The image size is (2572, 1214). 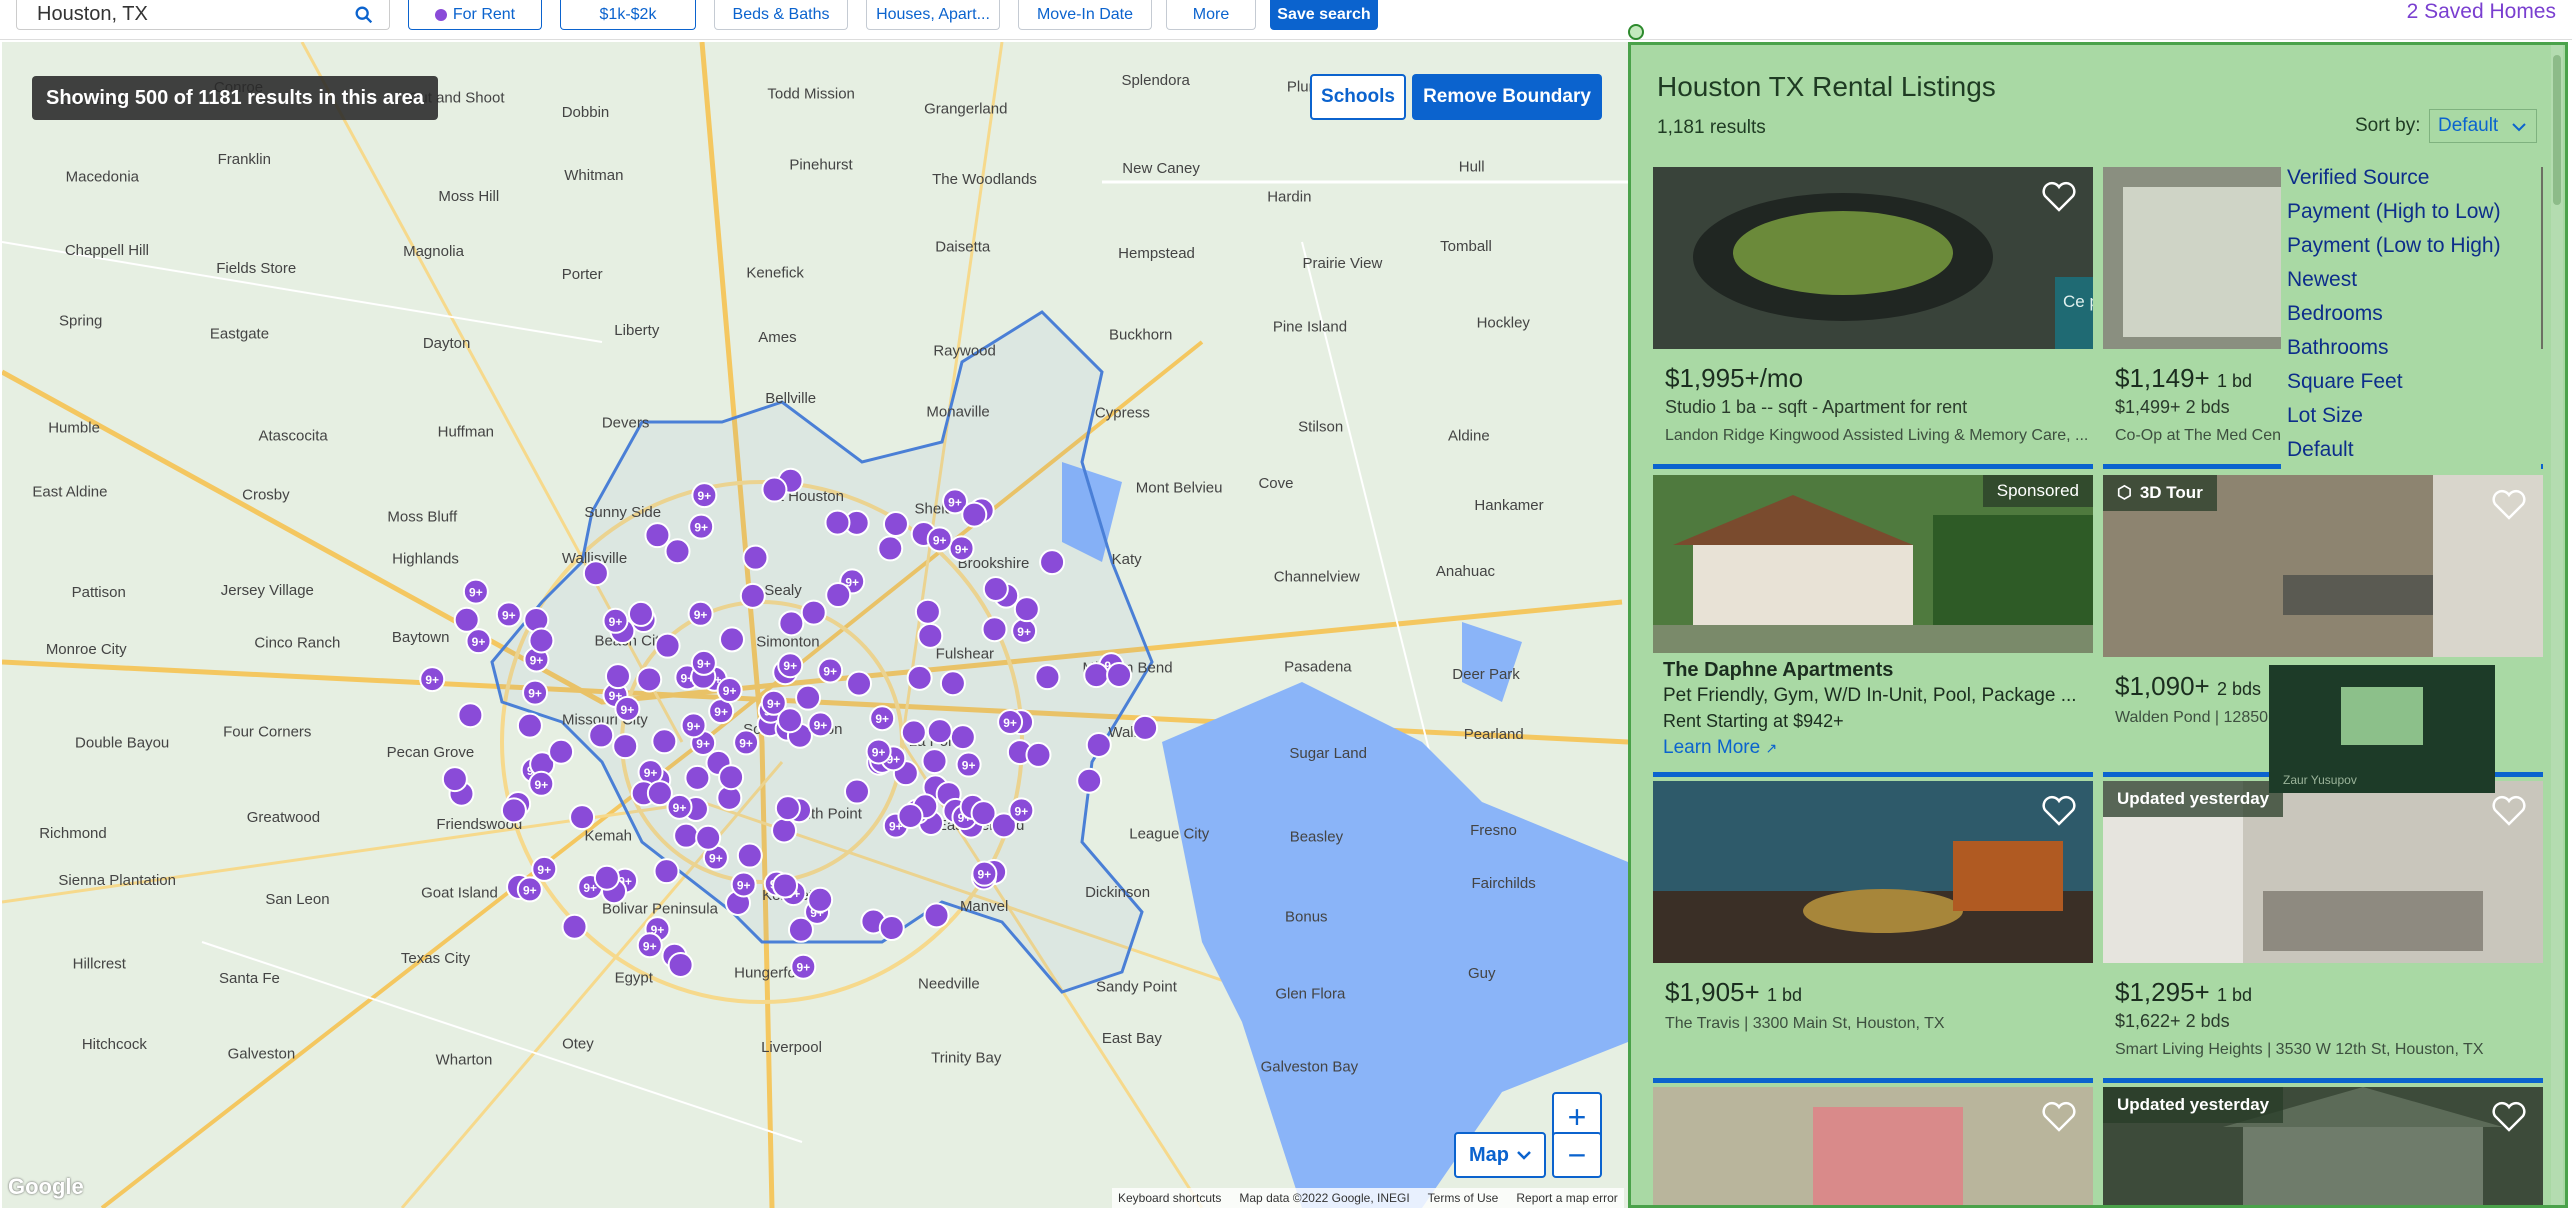 I want to click on sort-select: Default, so click(x=2483, y=126).